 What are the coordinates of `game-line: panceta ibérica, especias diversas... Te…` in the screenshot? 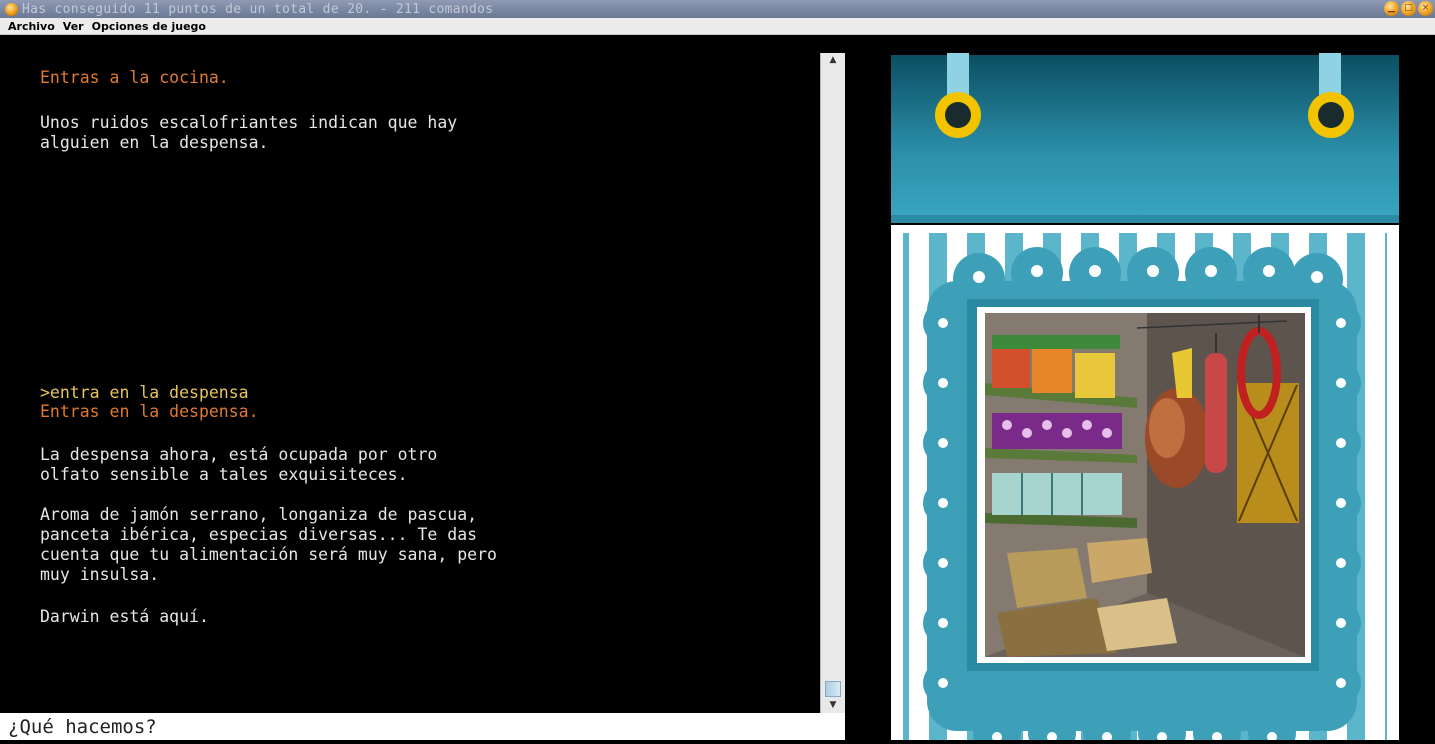 It's located at (259, 534).